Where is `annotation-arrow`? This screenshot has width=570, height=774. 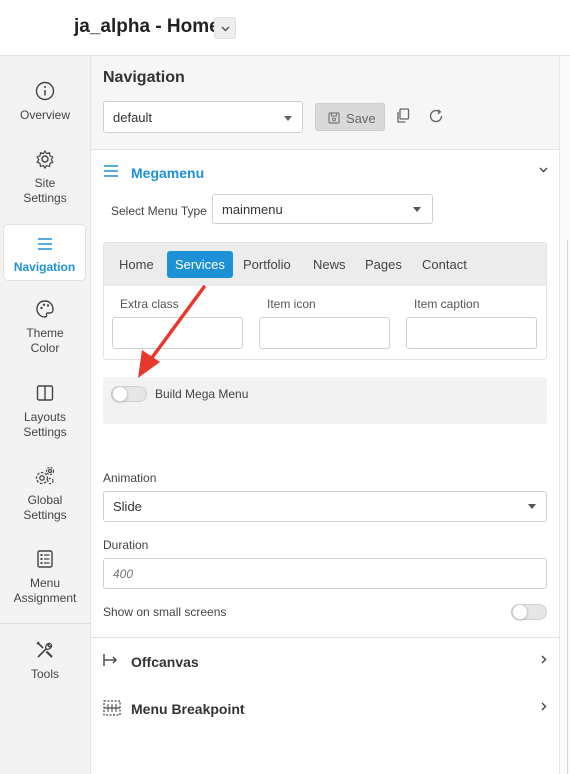
annotation-arrow is located at coordinates (172, 331).